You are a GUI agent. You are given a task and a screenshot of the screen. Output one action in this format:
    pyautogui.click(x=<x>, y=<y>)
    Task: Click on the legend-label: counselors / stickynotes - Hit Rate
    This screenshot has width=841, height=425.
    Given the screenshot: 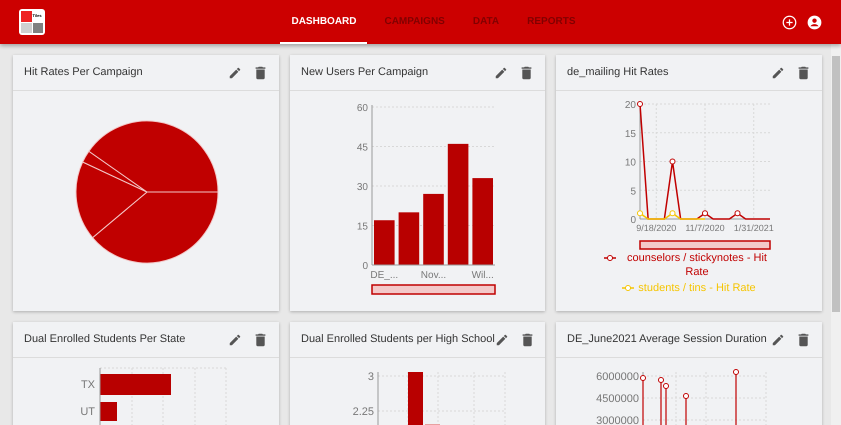 What is the action you would take?
    pyautogui.click(x=697, y=265)
    